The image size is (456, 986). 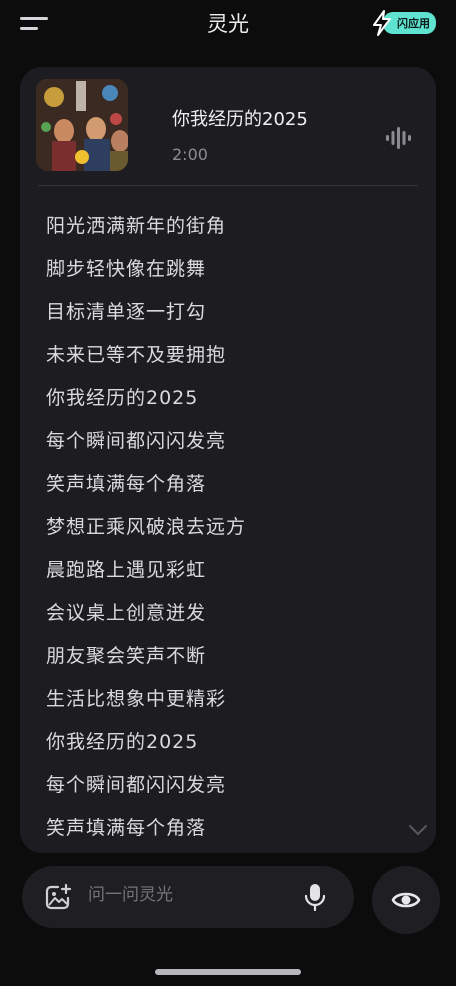 What do you see at coordinates (58, 897) in the screenshot?
I see `image-add-icon` at bounding box center [58, 897].